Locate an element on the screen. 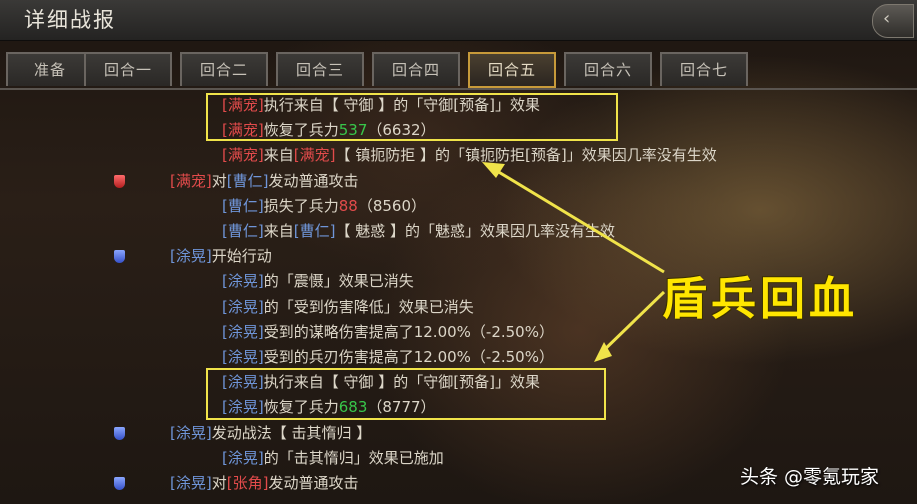 The image size is (917, 504). arrow-to-lower-box is located at coordinates (632, 323).